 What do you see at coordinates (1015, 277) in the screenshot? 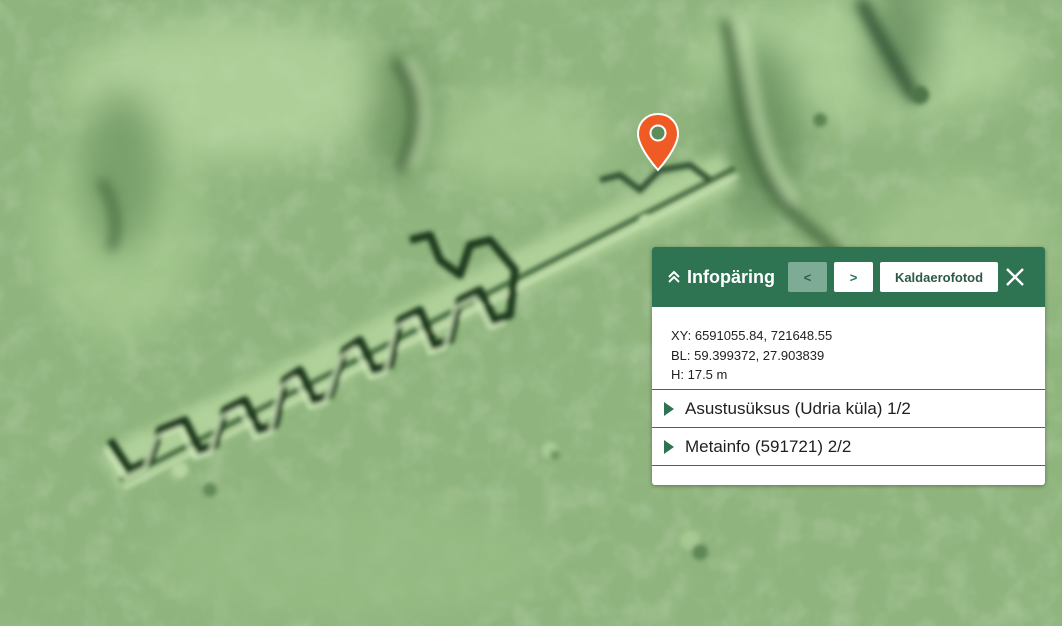
I see `close-icon` at bounding box center [1015, 277].